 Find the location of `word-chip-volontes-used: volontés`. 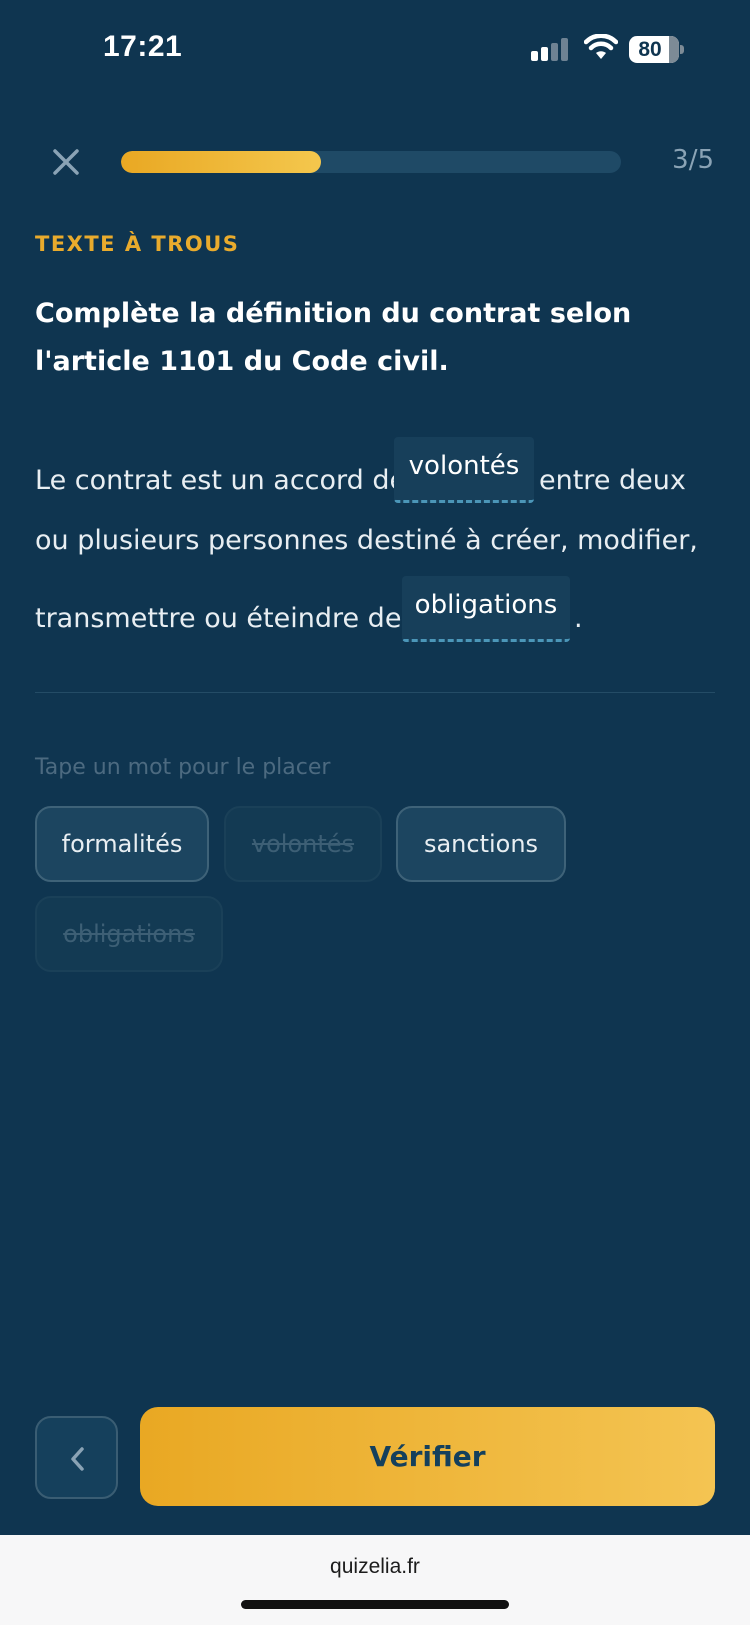

word-chip-volontes-used: volontés is located at coordinates (303, 844).